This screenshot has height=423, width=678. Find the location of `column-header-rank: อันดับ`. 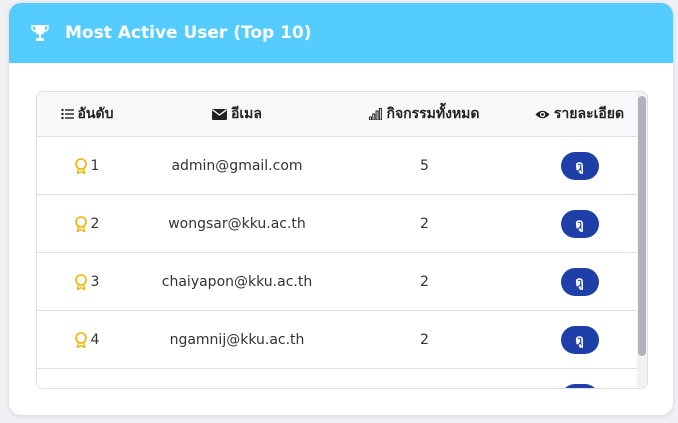

column-header-rank: อันดับ is located at coordinates (87, 114).